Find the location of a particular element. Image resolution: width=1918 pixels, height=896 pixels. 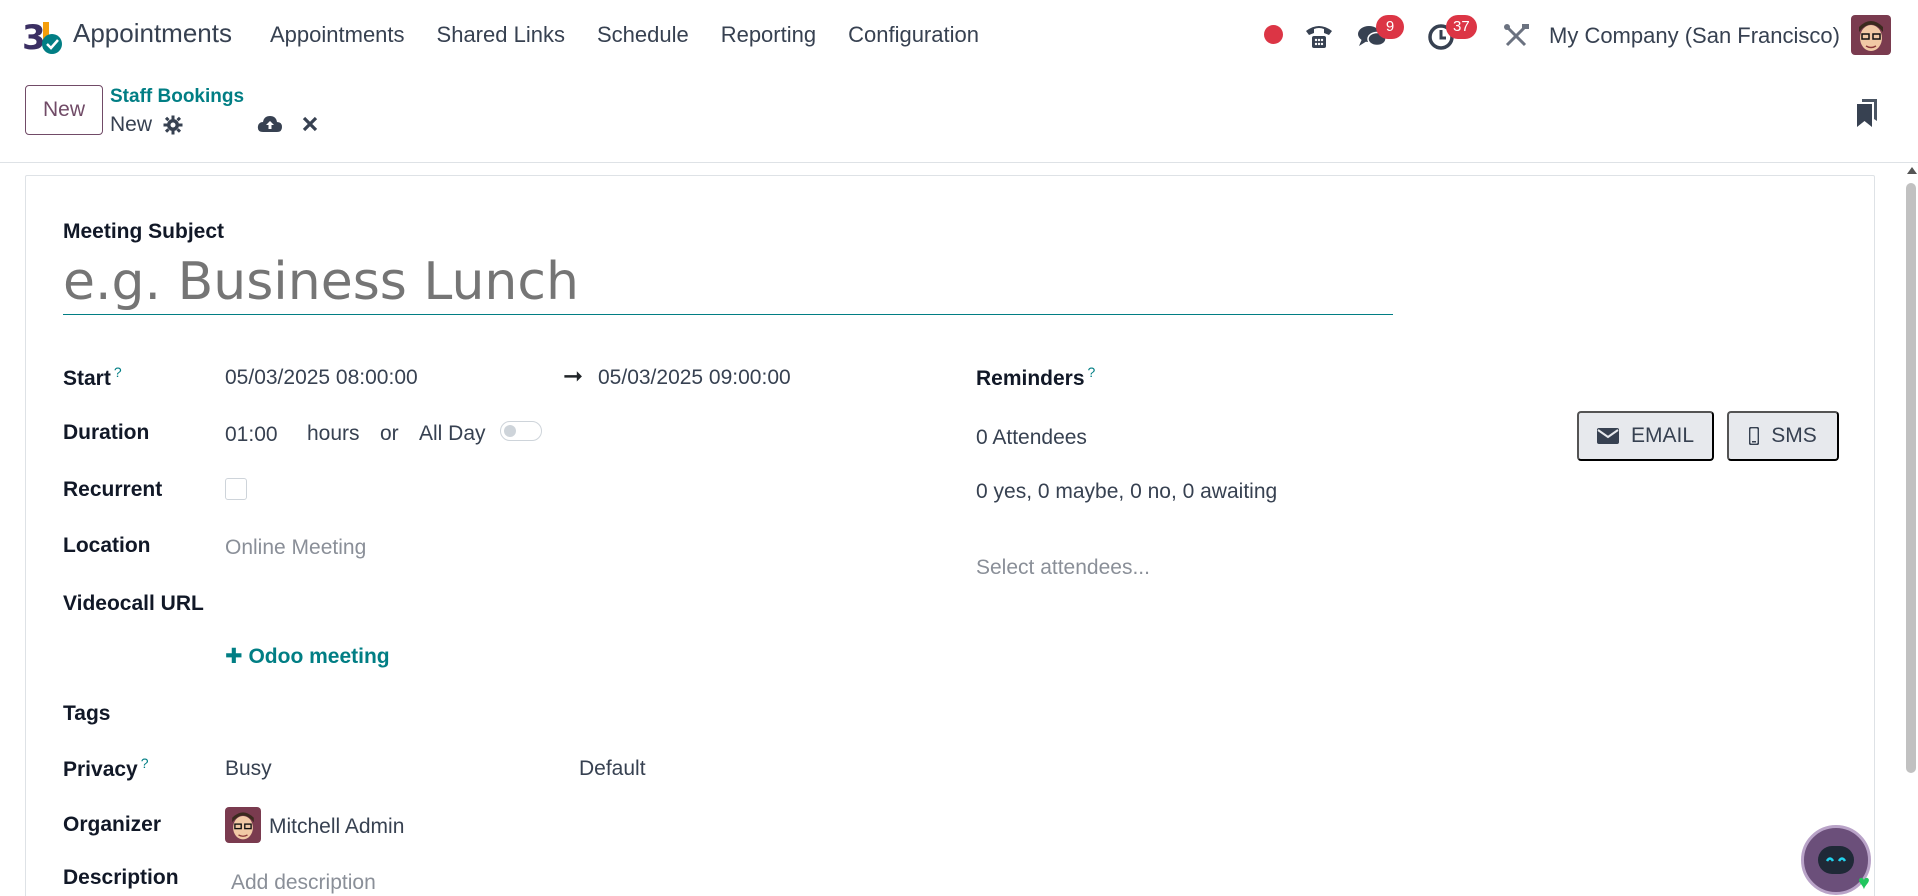

debug-tools-icon is located at coordinates (1516, 36).